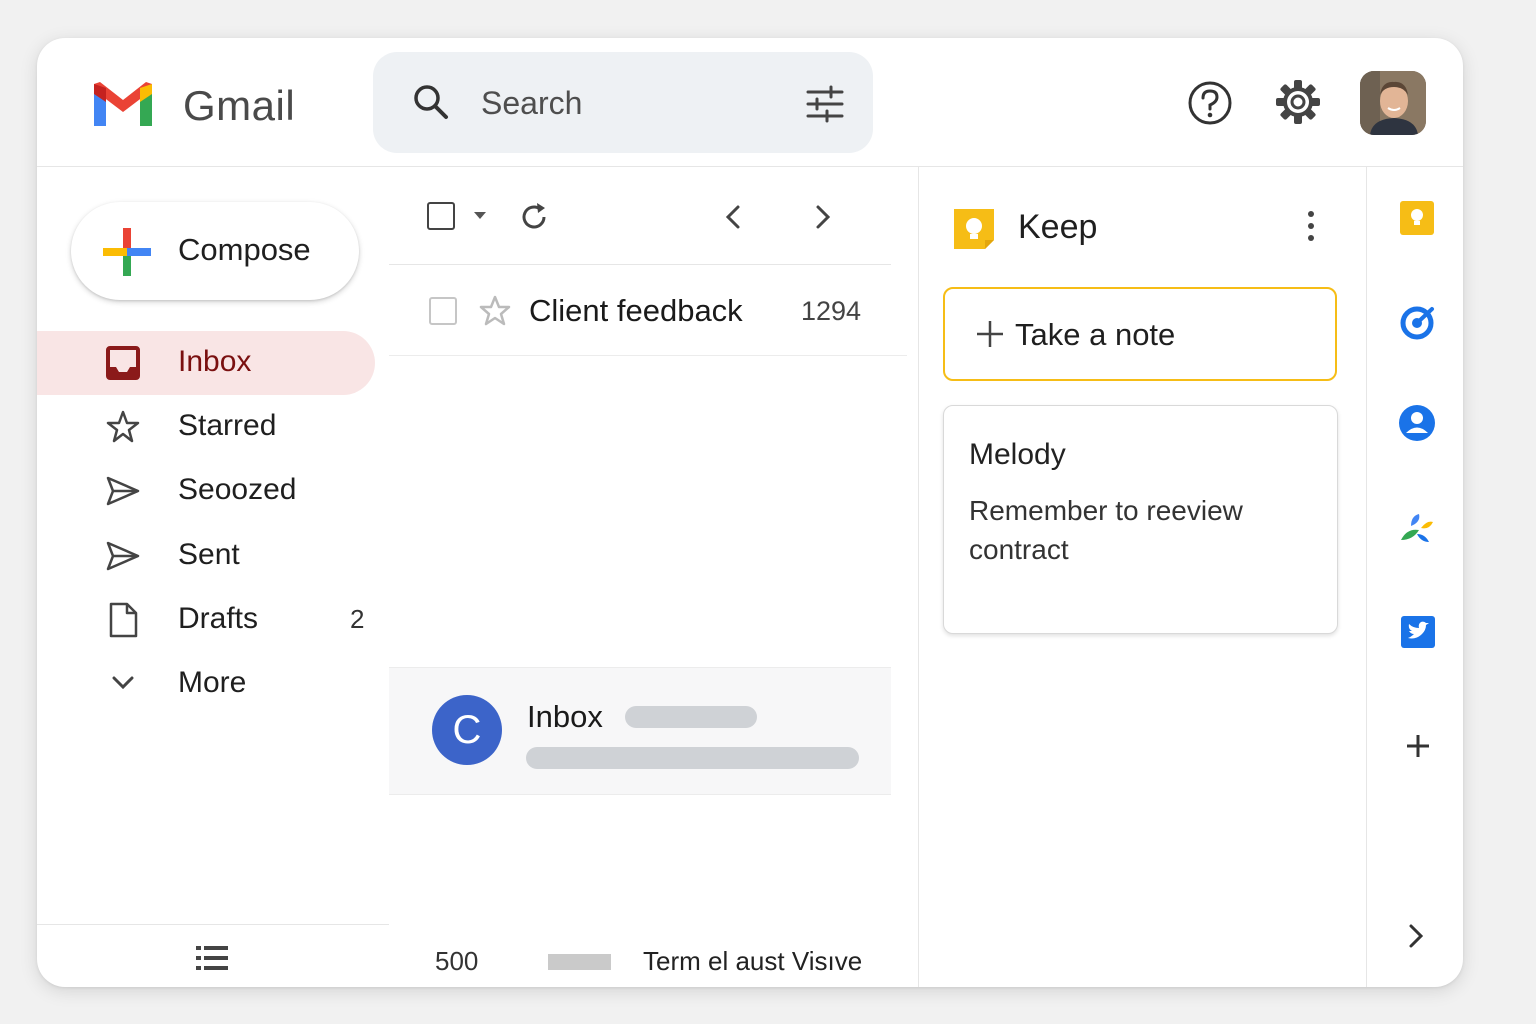 This screenshot has height=1024, width=1536. Describe the element at coordinates (209, 554) in the screenshot. I see `sidebar-item-label: Sent` at that location.